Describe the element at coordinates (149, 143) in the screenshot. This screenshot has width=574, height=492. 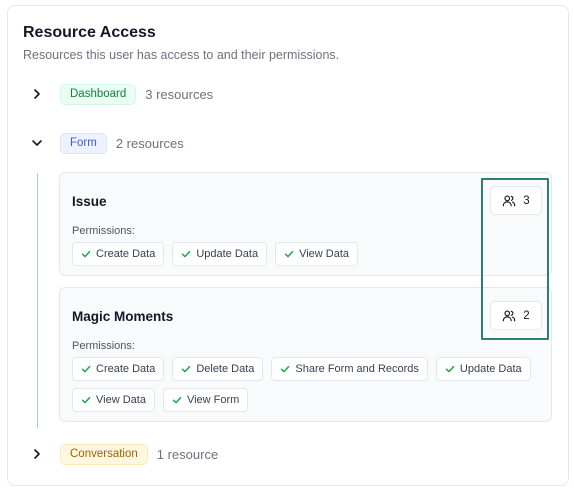
I see `group-count-form: 2 resources` at that location.